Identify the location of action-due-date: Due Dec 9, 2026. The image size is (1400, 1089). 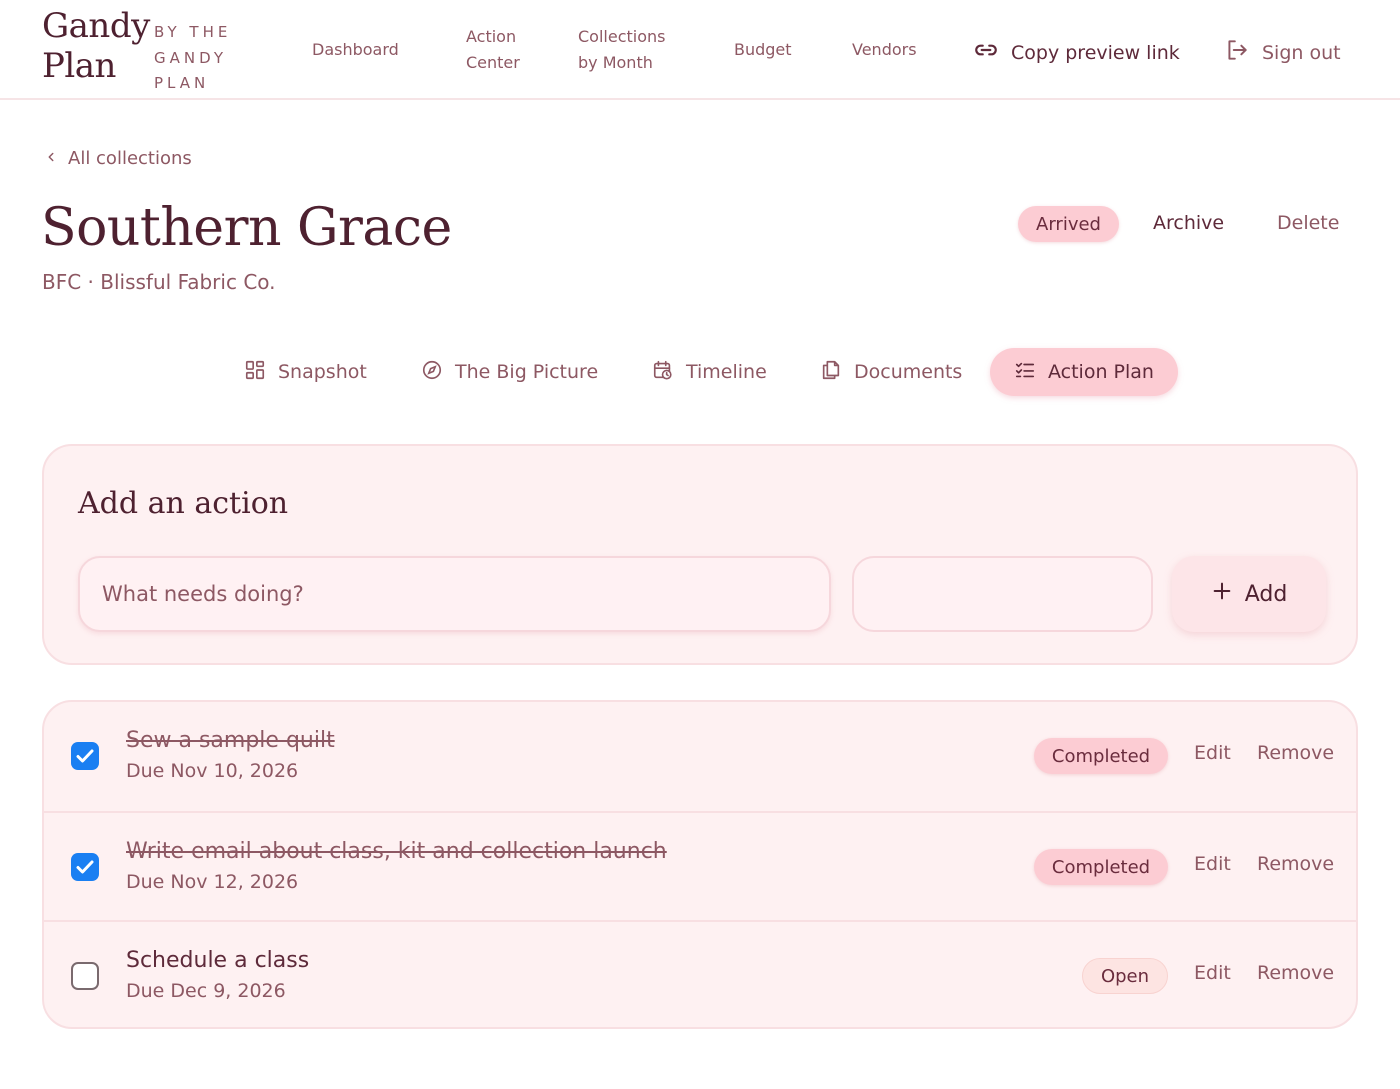
(206, 991).